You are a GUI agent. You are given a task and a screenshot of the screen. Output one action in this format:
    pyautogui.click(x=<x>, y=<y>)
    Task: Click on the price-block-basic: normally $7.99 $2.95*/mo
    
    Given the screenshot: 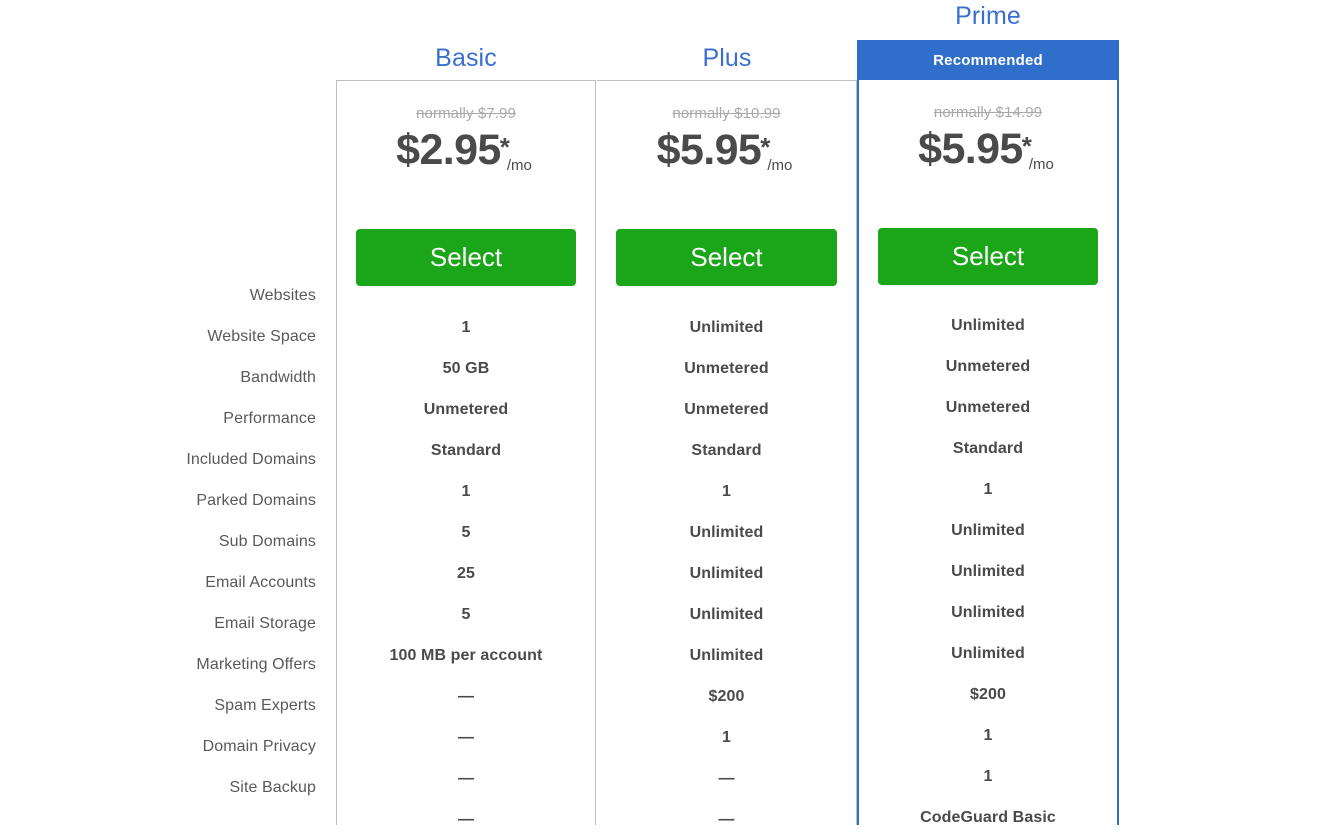 What is the action you would take?
    pyautogui.click(x=466, y=155)
    